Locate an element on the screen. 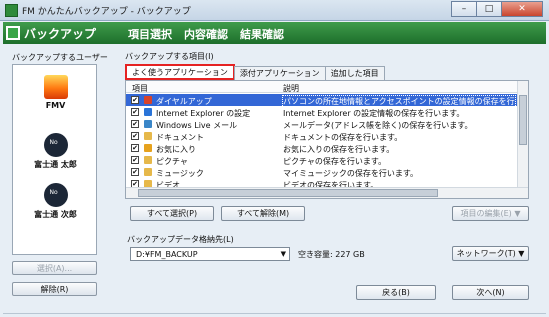 The image size is (549, 317). destination-path: D:¥FM_BACKUP is located at coordinates (167, 254).